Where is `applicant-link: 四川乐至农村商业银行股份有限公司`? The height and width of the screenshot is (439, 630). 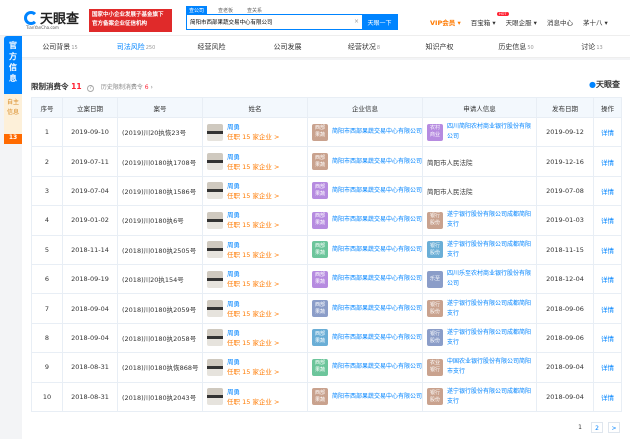
applicant-link: 四川乐至农村商业银行股份有限公司 is located at coordinates (491, 279).